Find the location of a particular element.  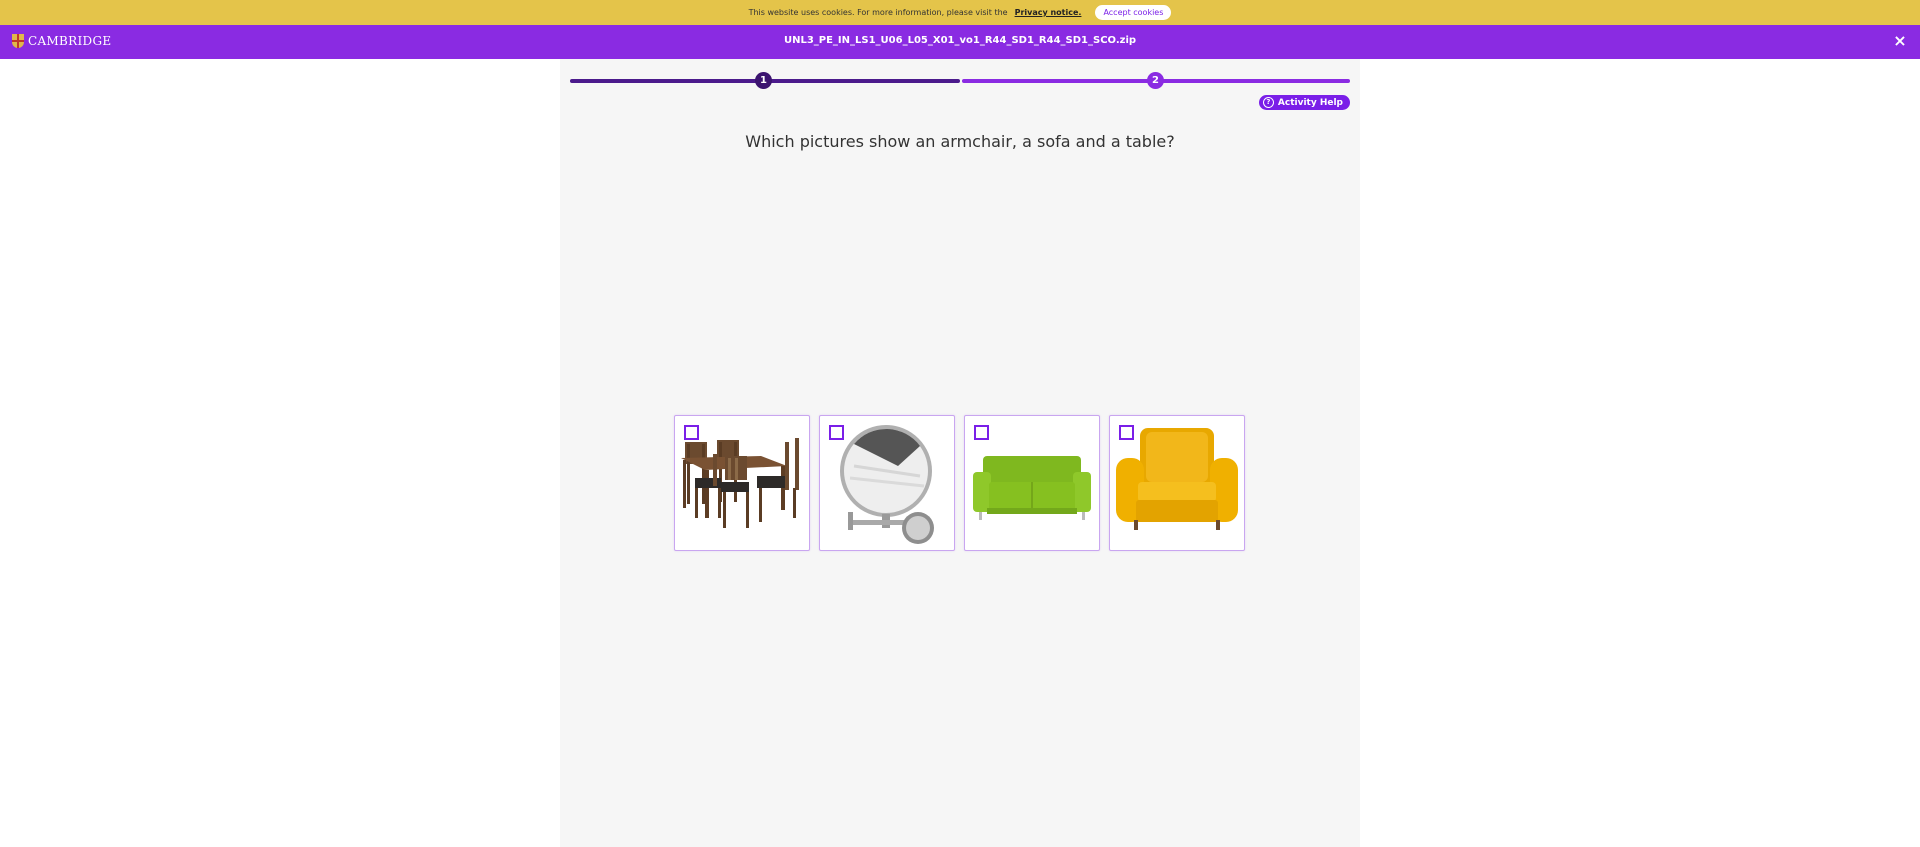

accept-cookies-button: Accept cookies is located at coordinates (1133, 12).